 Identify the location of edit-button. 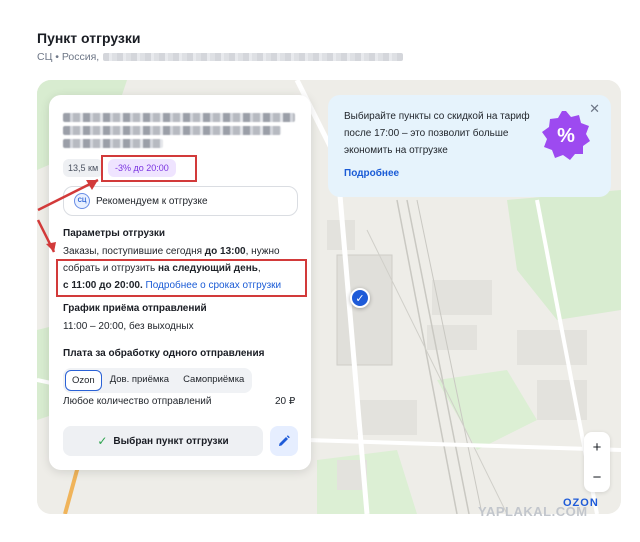
(284, 441).